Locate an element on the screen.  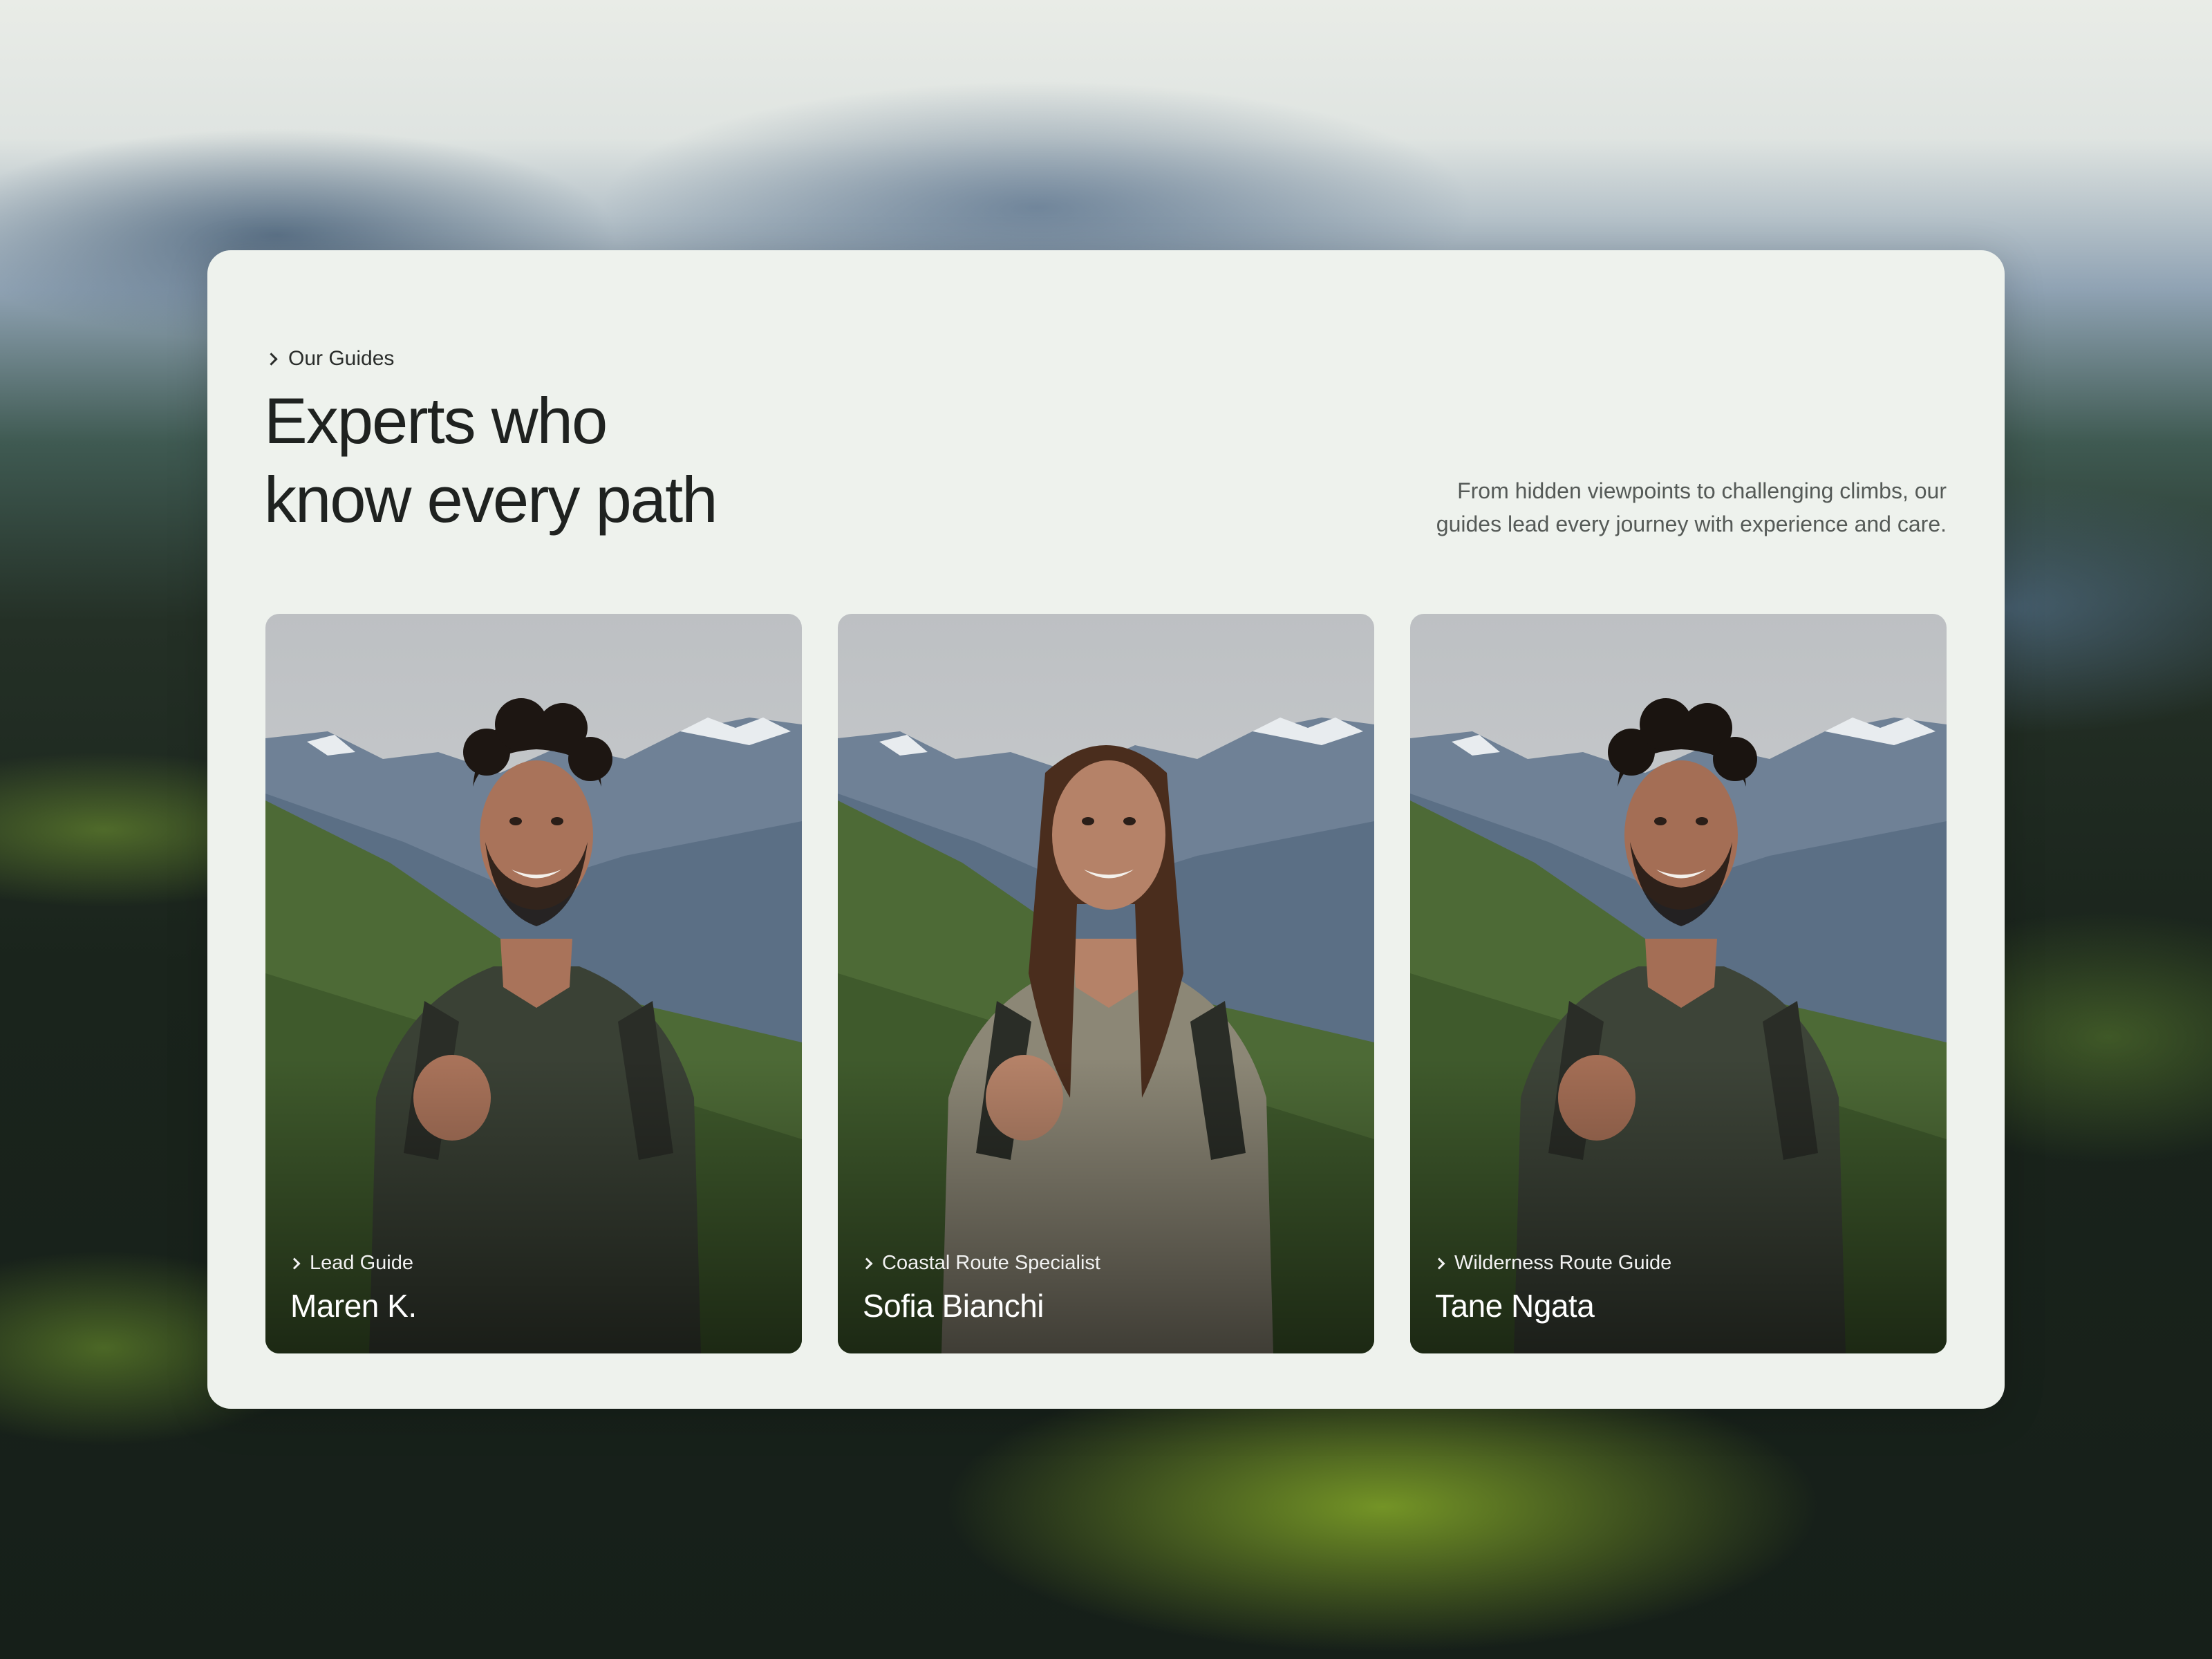
section-headline: Experts who know every path is located at coordinates (491, 460).